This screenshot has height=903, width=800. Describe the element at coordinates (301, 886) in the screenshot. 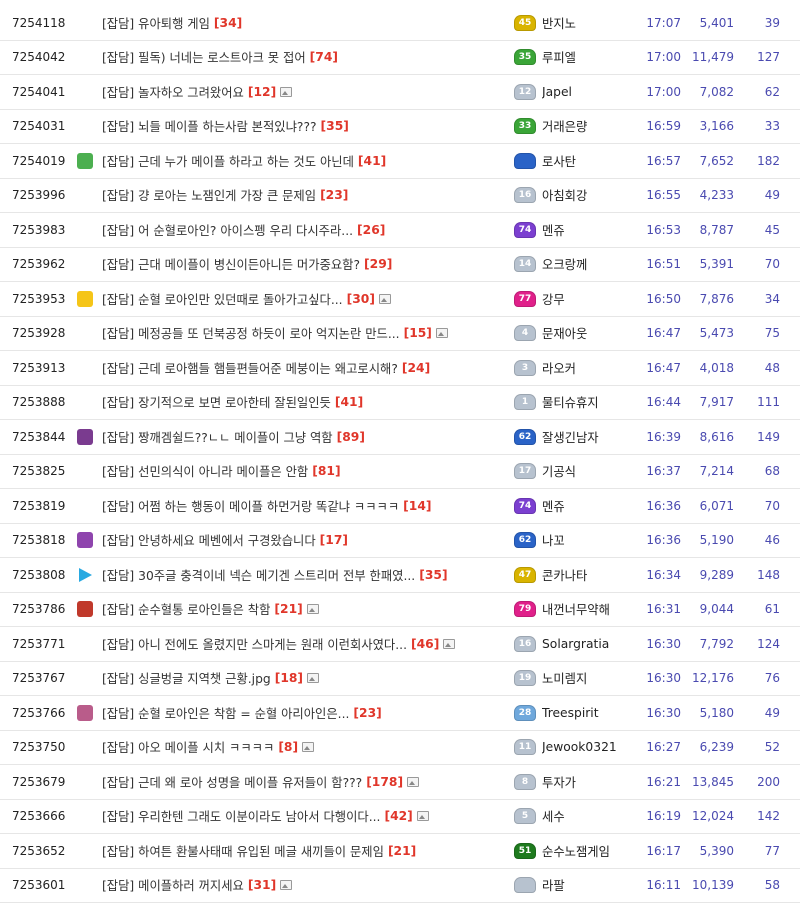

I see `post-title-cell: [잡담] 메이플하러 꺼지세요[31]` at that location.